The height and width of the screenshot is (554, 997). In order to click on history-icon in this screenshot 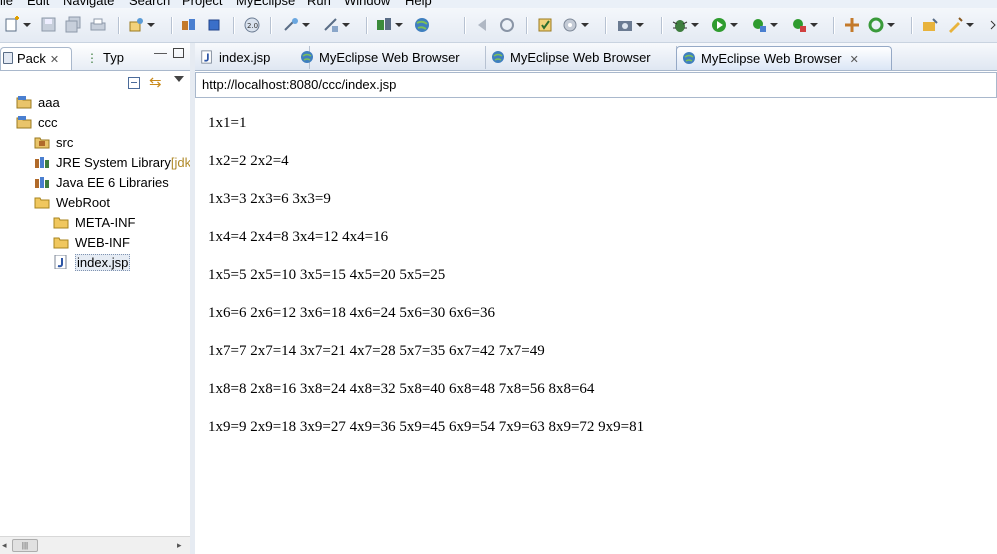, I will do `click(507, 25)`.